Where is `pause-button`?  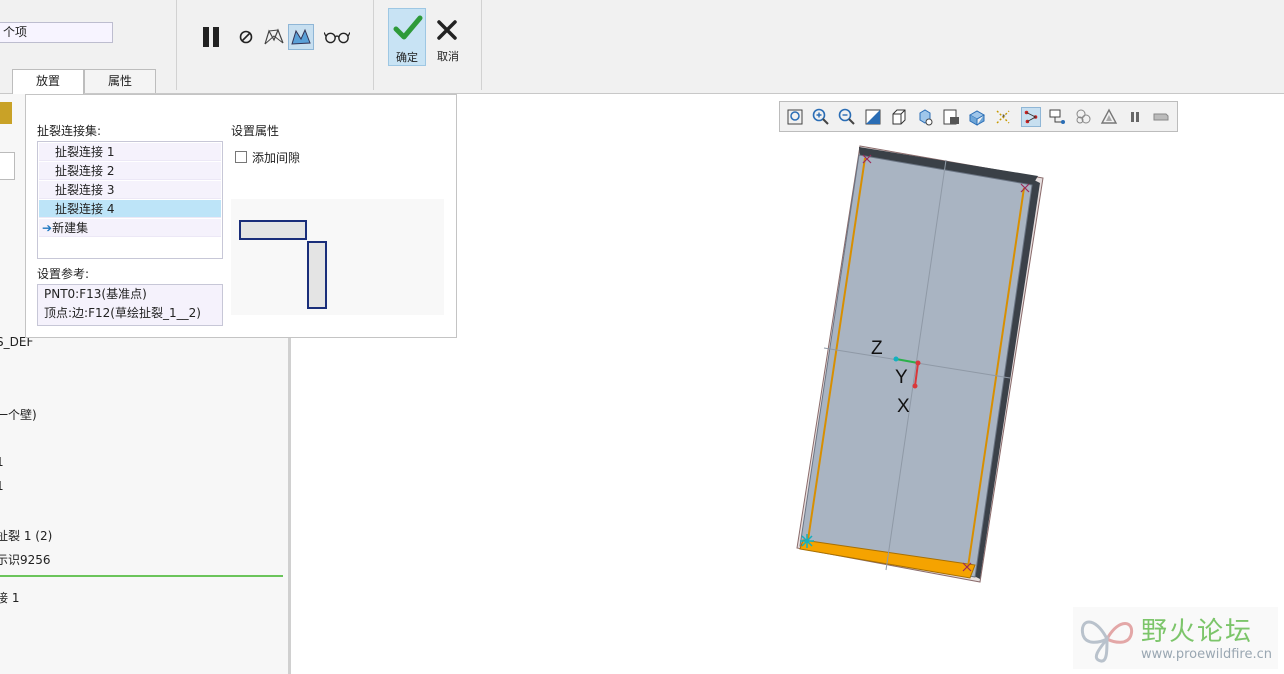
pause-button is located at coordinates (211, 37).